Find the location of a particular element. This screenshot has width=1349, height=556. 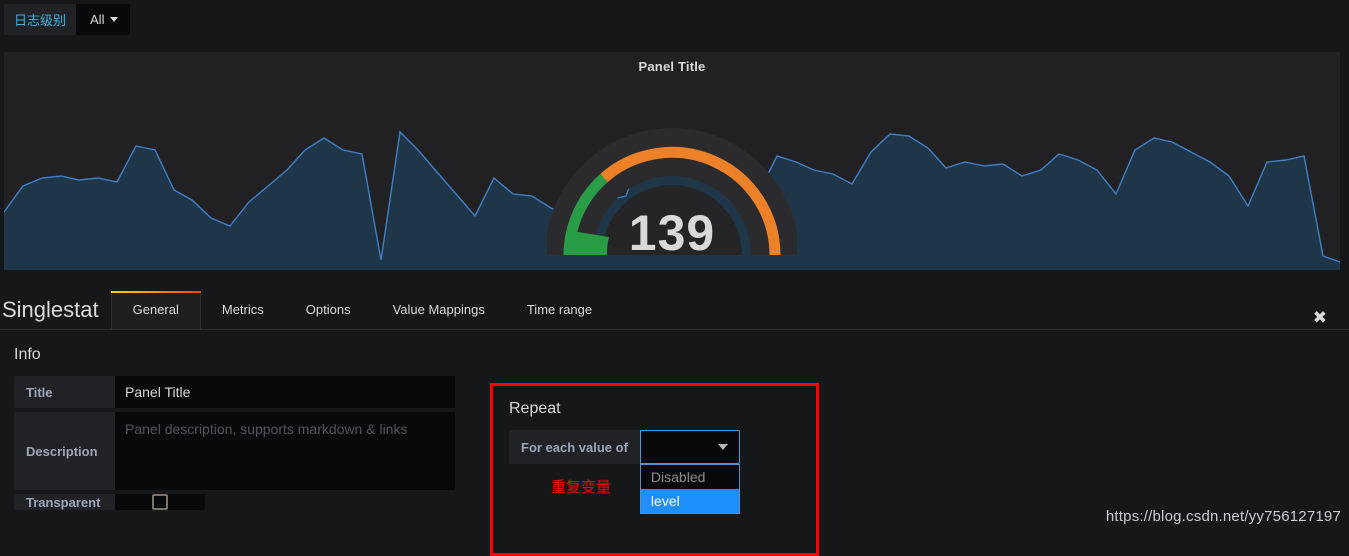

description-label: Description is located at coordinates (64, 451).